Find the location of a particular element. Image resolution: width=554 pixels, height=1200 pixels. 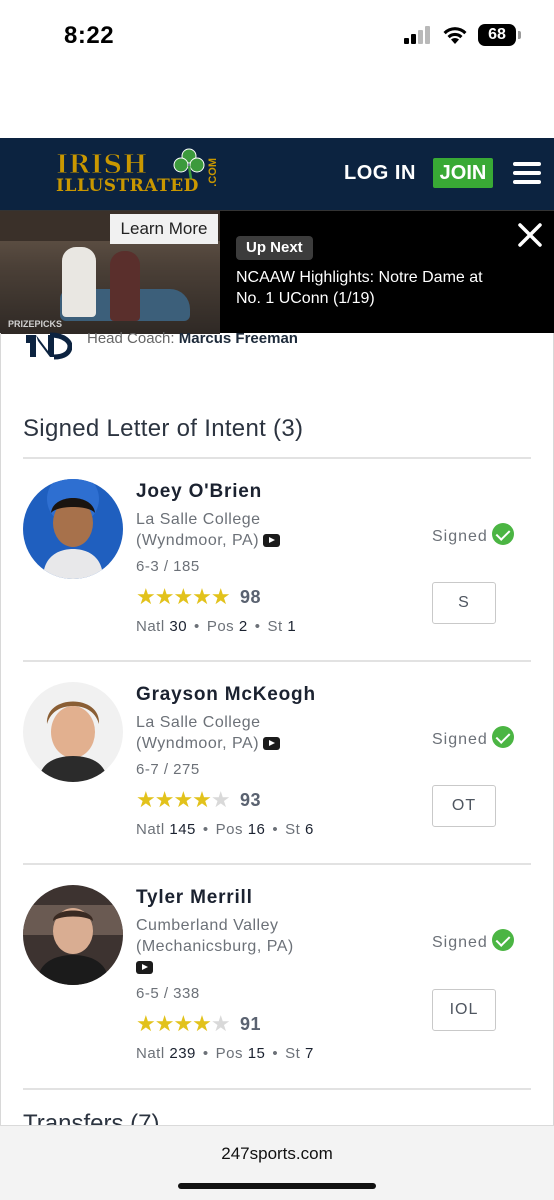

status-icons: 68 is located at coordinates (462, 35).